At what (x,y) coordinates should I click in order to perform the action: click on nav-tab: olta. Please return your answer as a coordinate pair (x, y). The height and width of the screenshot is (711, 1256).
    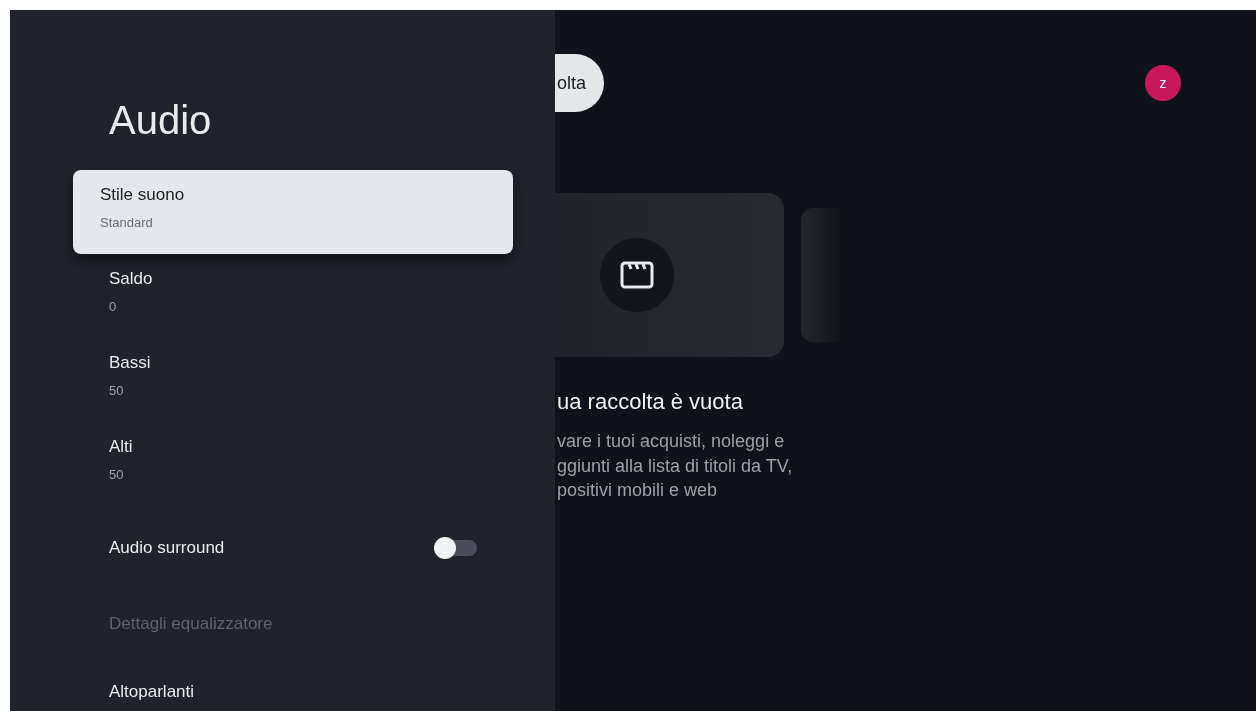
    Looking at the image, I should click on (580, 83).